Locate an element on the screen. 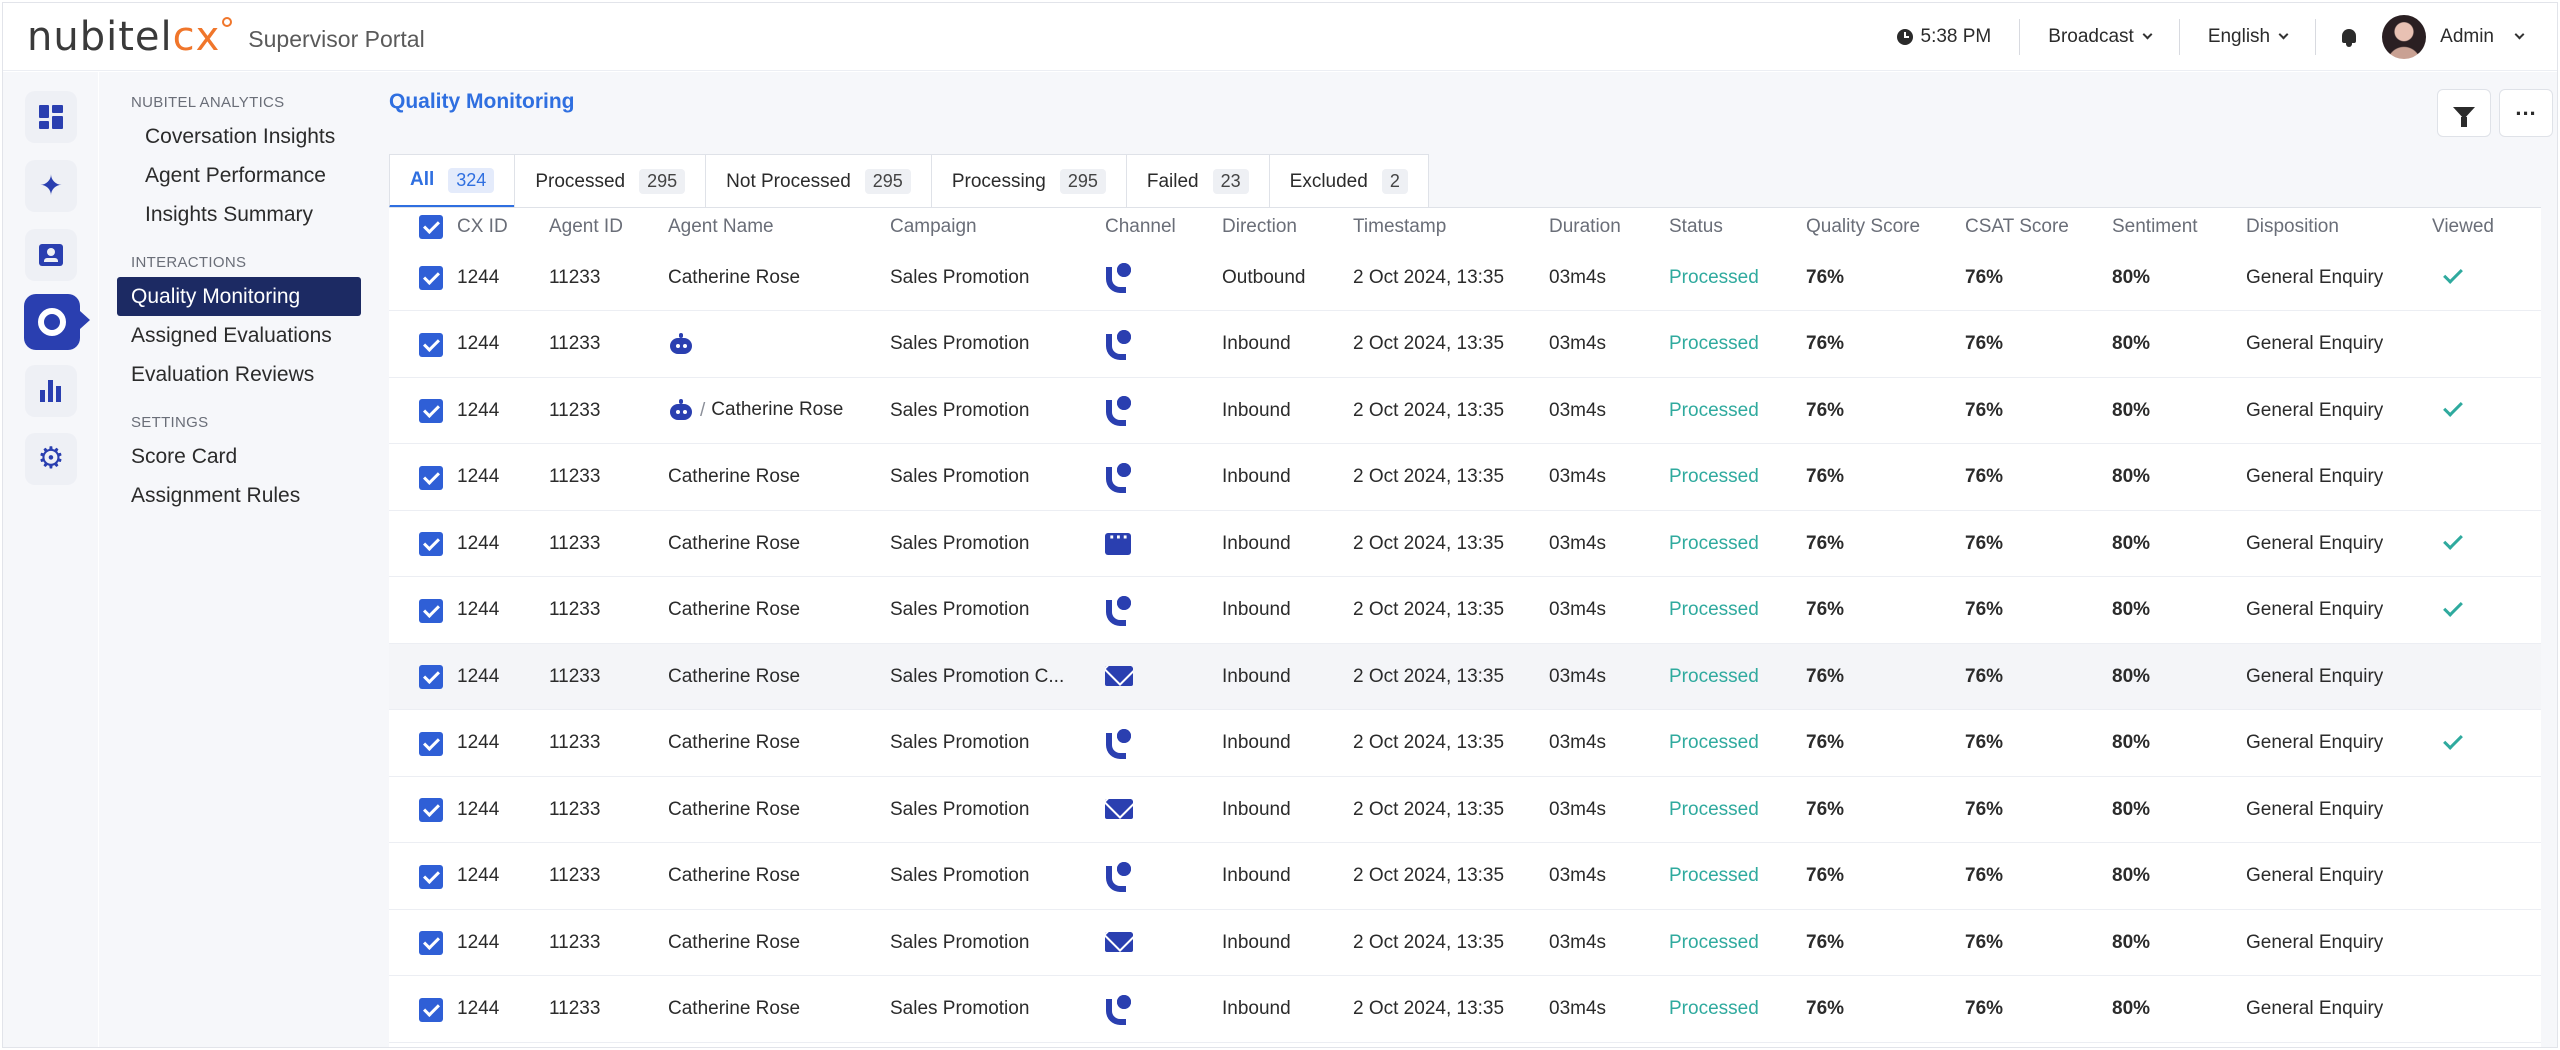 Image resolution: width=2560 pixels, height=1050 pixels. chevron-down-icon is located at coordinates (2147, 34).